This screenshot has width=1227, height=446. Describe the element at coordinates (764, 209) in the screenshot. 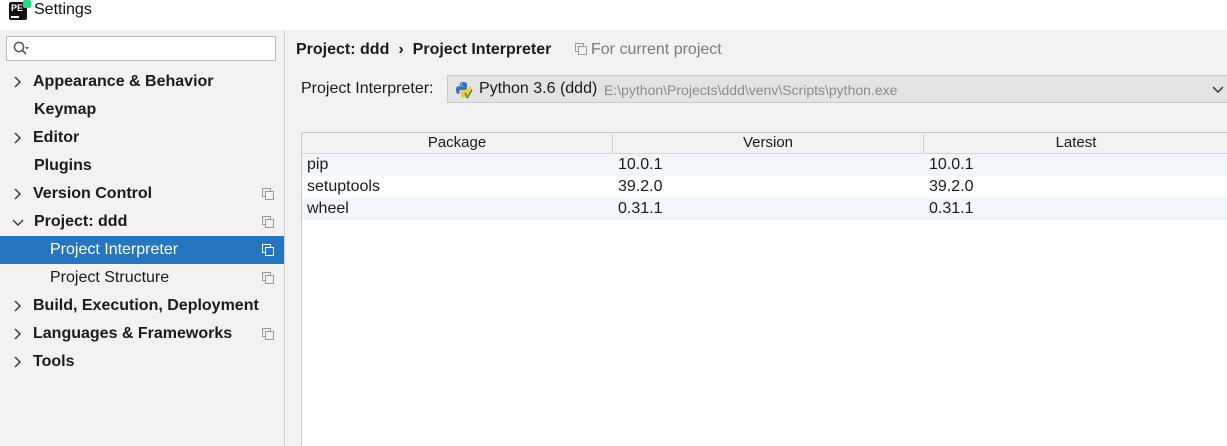

I see `table-row: wheel 0.31.1 0.31.1` at that location.